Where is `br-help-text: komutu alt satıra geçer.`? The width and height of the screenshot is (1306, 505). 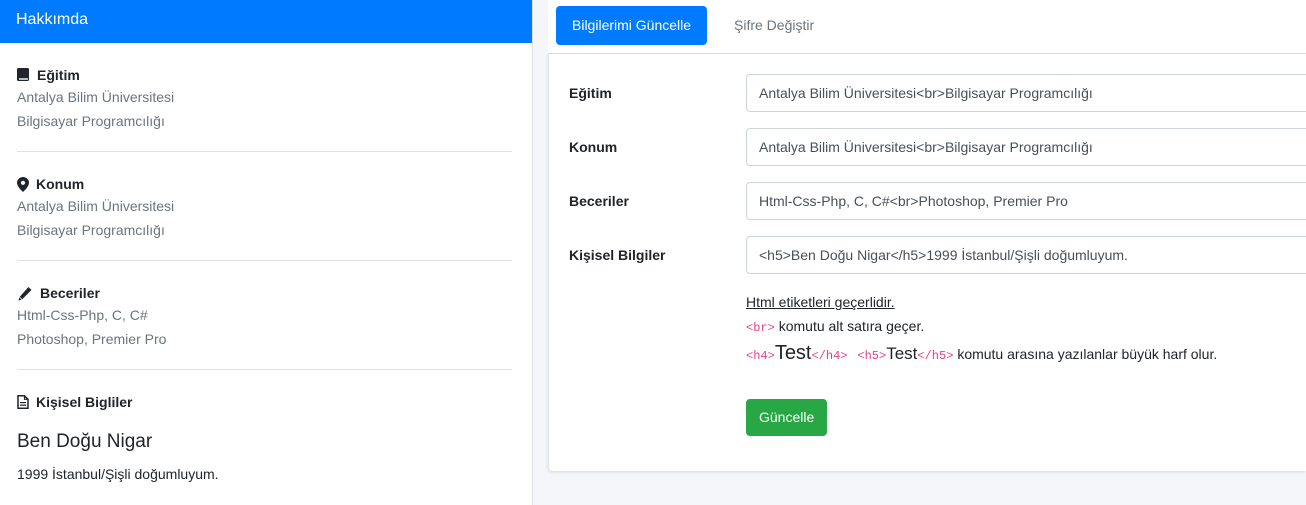 br-help-text: komutu alt satıra geçer. is located at coordinates (851, 326).